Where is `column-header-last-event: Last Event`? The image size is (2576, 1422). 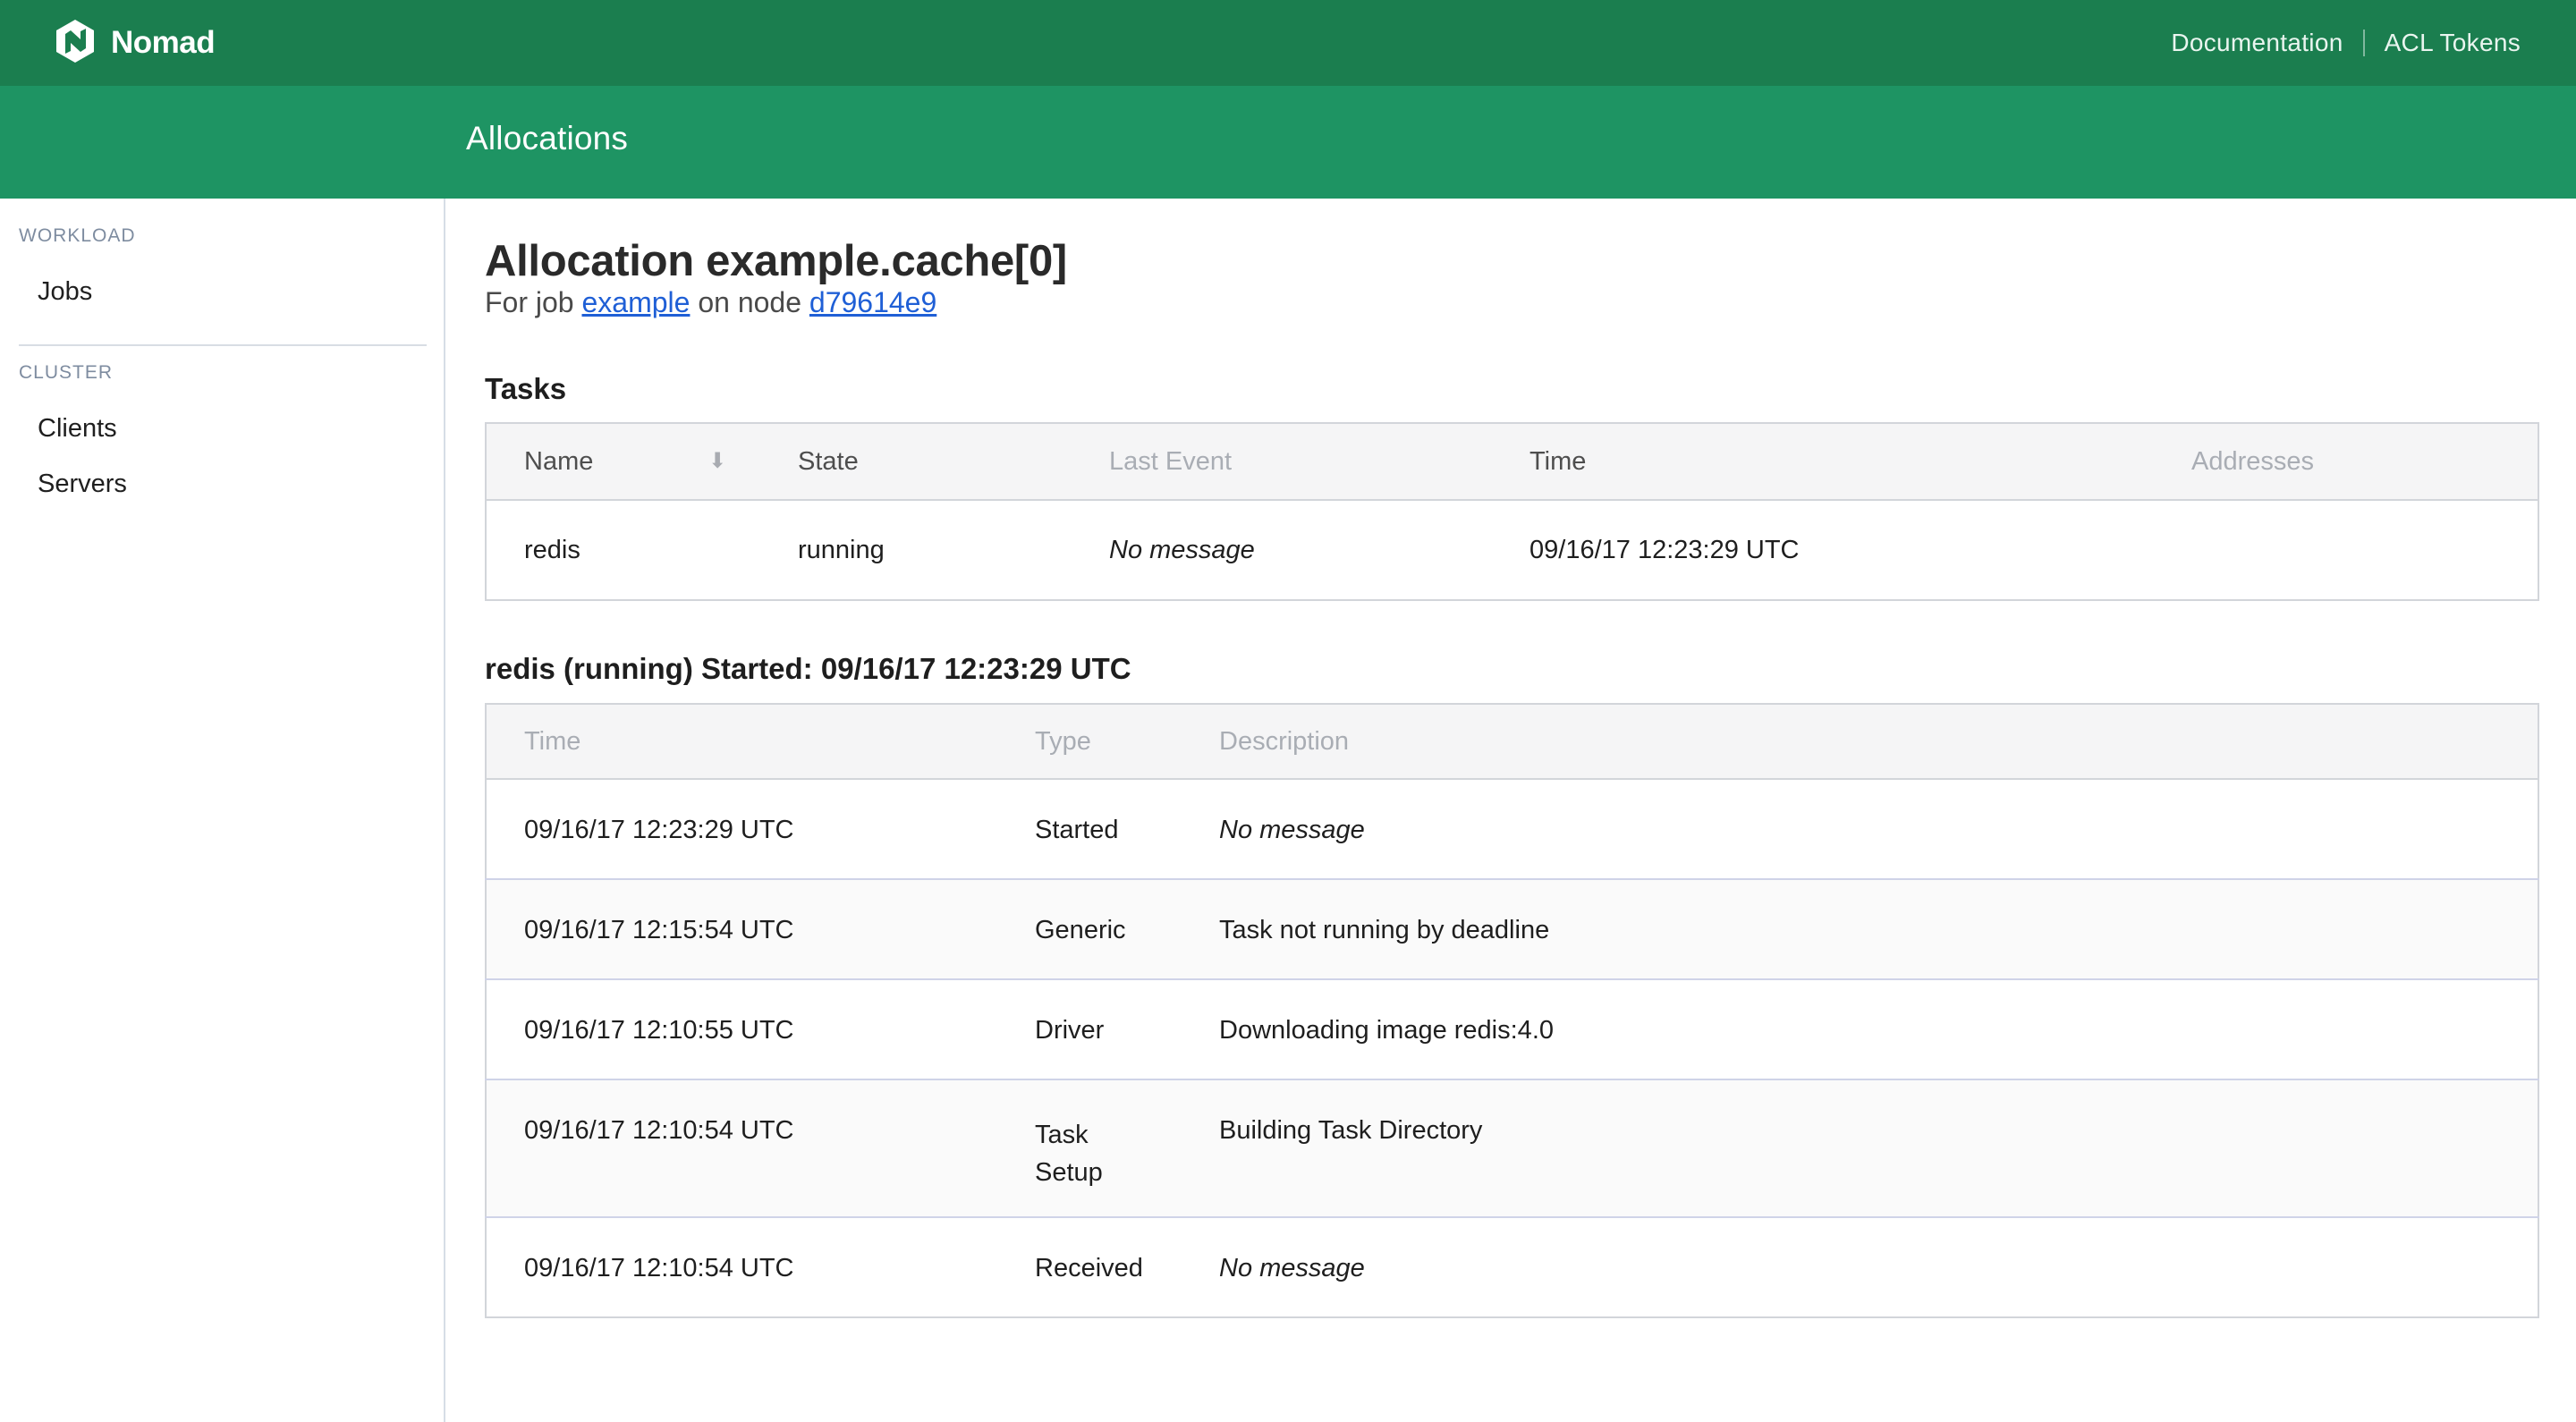 column-header-last-event: Last Event is located at coordinates (1282, 462).